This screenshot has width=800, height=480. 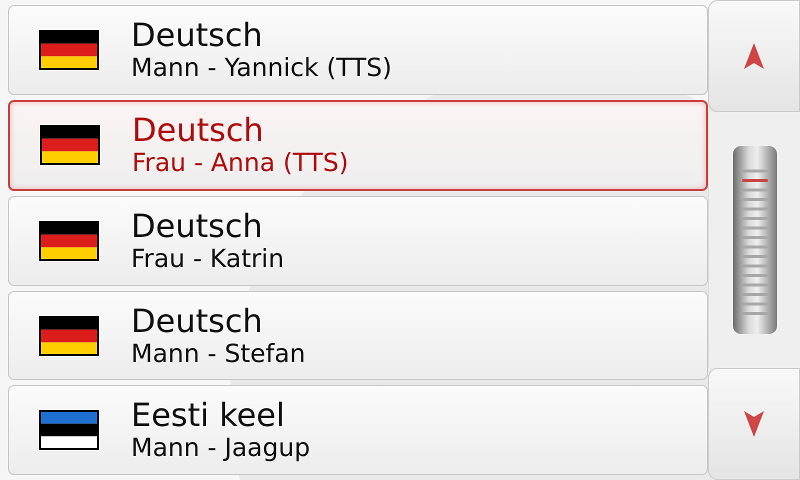 I want to click on scroll-thumb, so click(x=754, y=240).